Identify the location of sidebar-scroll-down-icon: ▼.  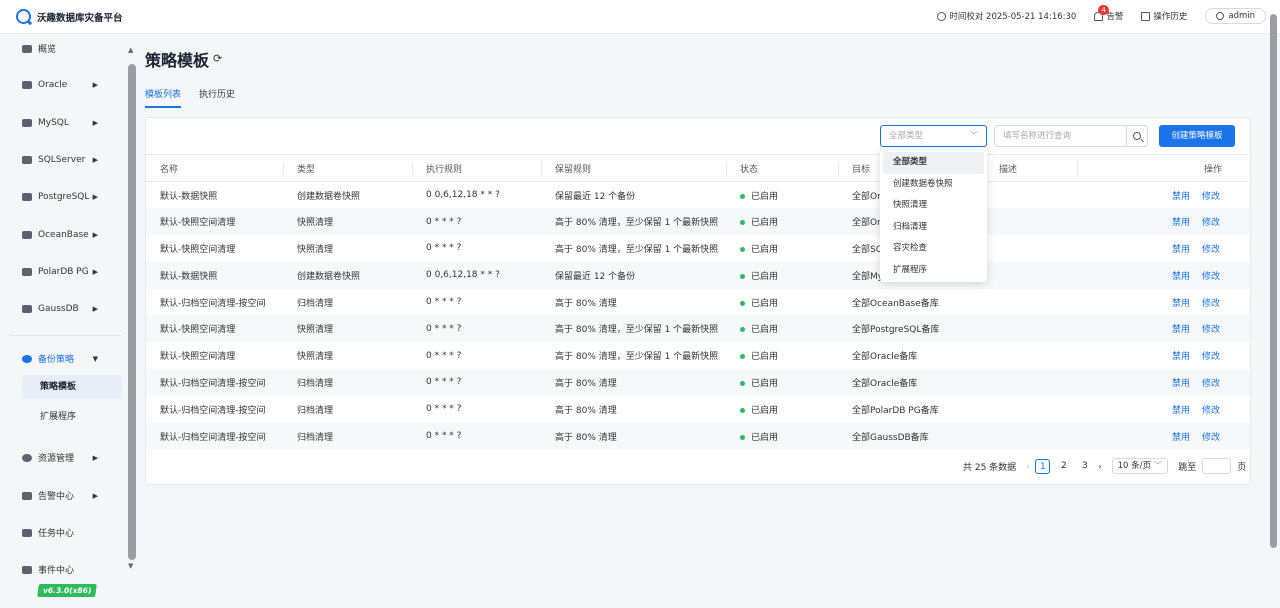
(130, 566).